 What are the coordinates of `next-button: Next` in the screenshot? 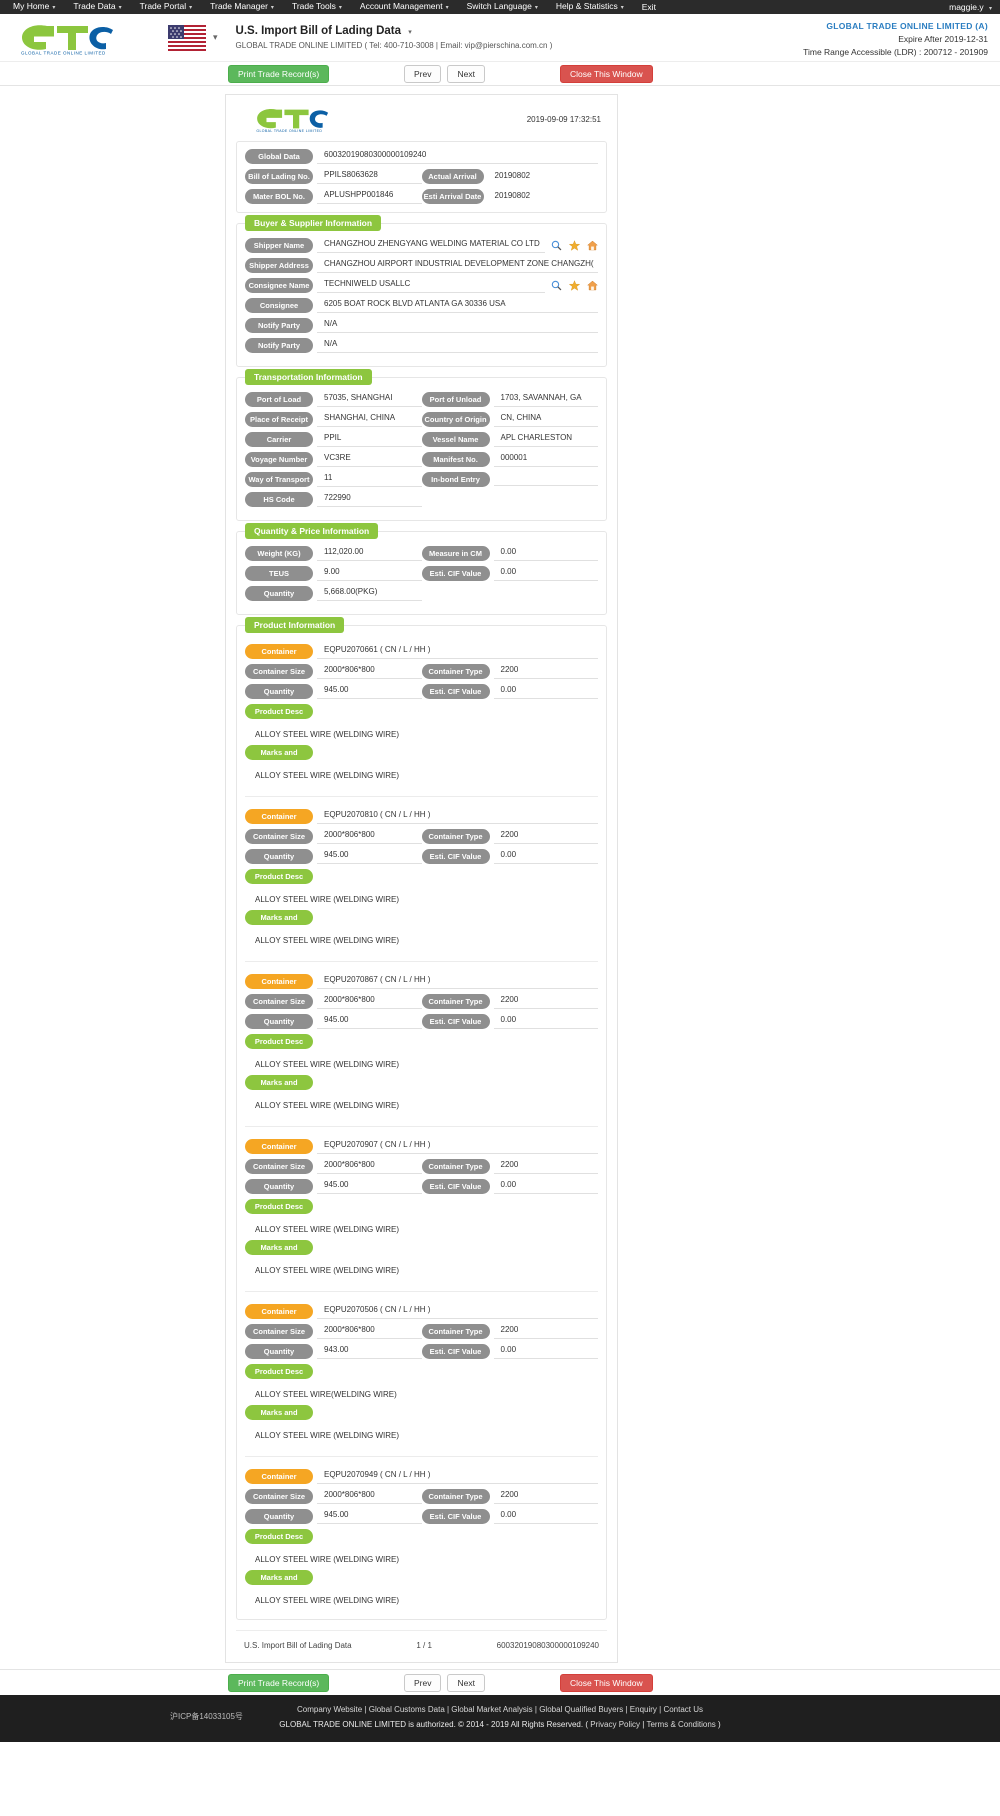 It's located at (466, 73).